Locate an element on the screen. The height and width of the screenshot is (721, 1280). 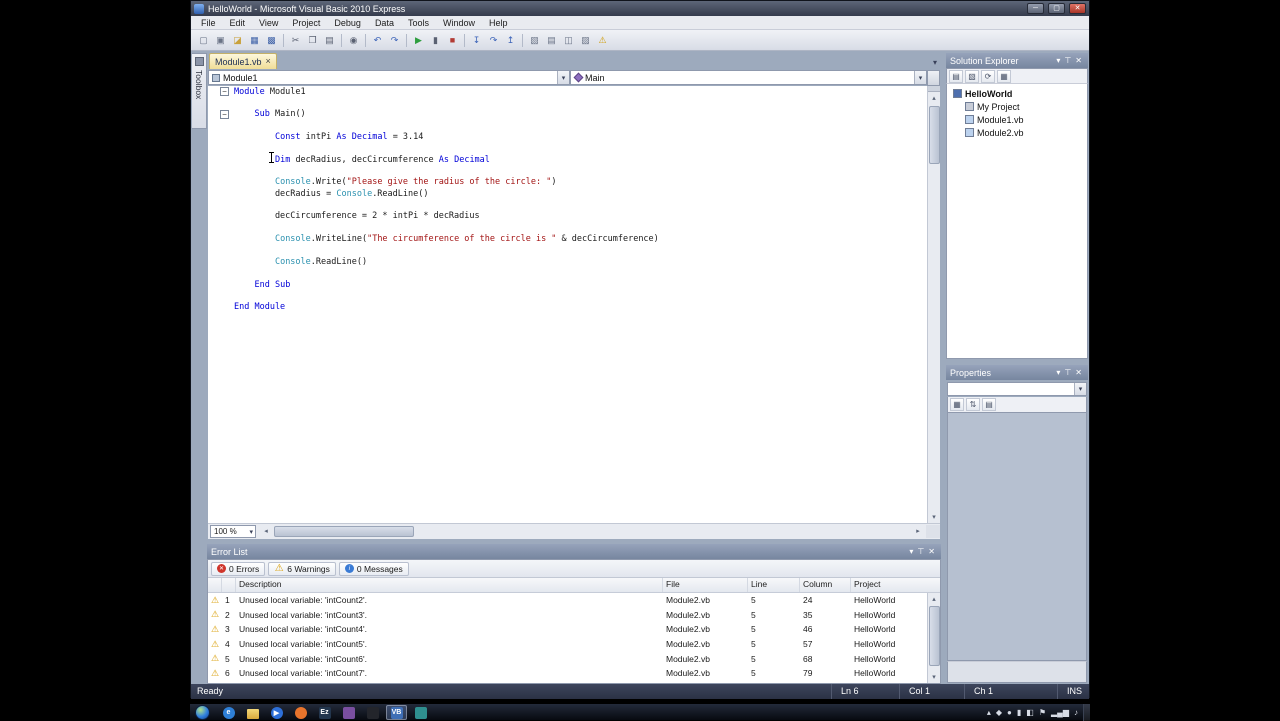
scroll-left-icon: ◂ is located at coordinates (266, 531).